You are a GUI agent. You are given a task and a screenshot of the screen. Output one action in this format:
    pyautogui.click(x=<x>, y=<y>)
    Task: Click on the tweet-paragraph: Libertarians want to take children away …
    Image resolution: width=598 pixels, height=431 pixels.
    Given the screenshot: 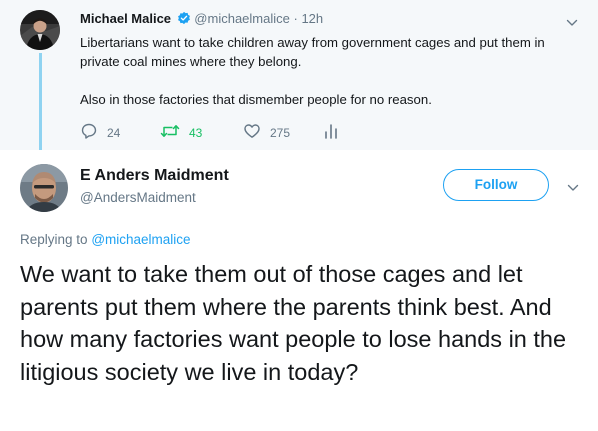 What is the action you would take?
    pyautogui.click(x=312, y=52)
    